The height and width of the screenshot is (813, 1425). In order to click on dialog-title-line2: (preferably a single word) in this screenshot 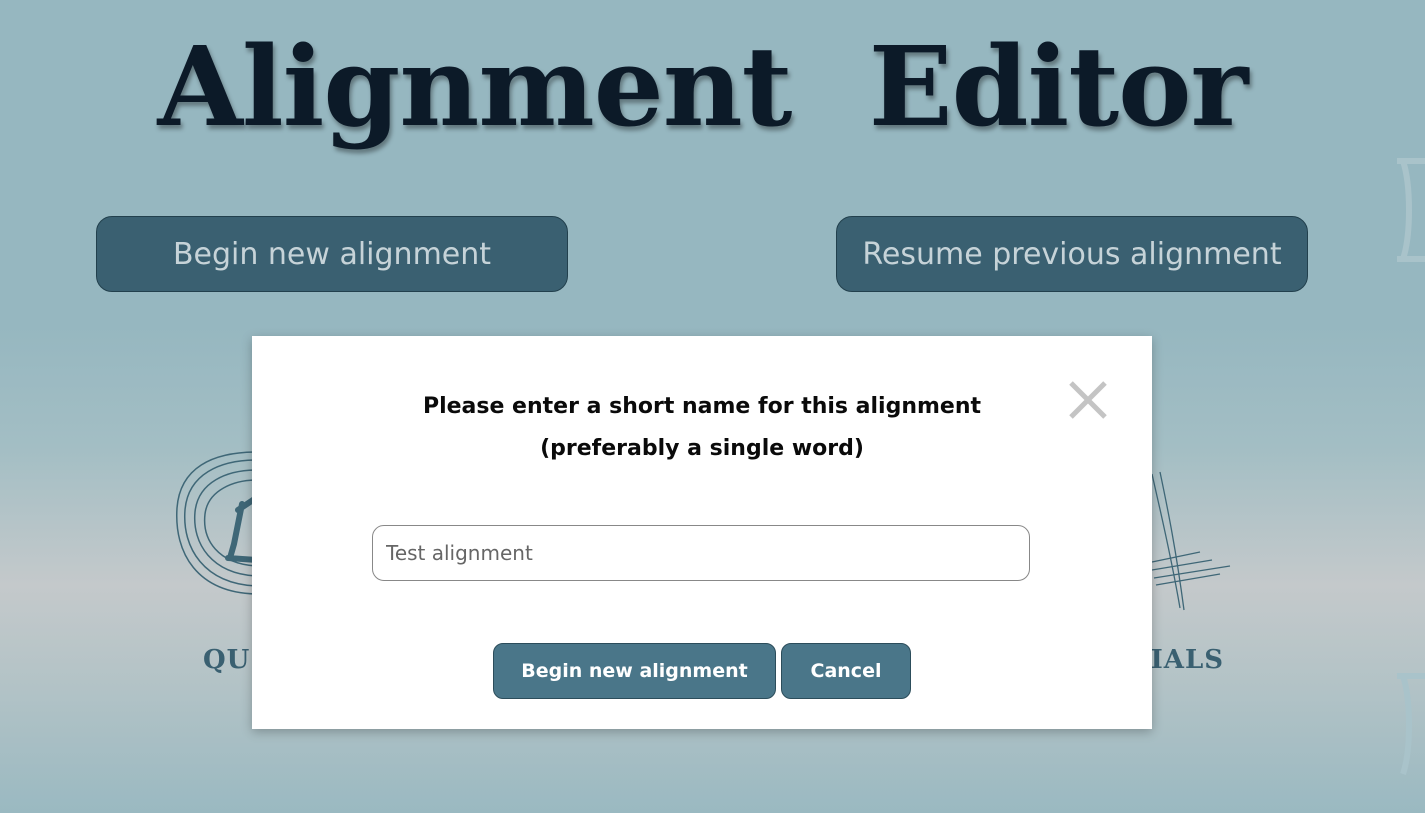, I will do `click(702, 448)`.